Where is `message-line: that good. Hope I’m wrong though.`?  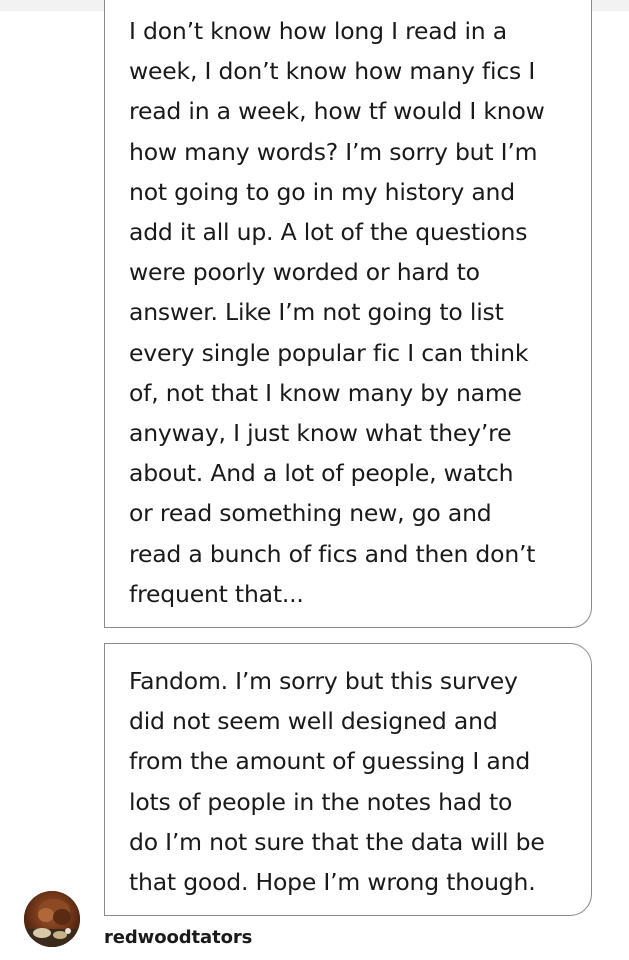
message-line: that good. Hope I’m wrong though. is located at coordinates (332, 882).